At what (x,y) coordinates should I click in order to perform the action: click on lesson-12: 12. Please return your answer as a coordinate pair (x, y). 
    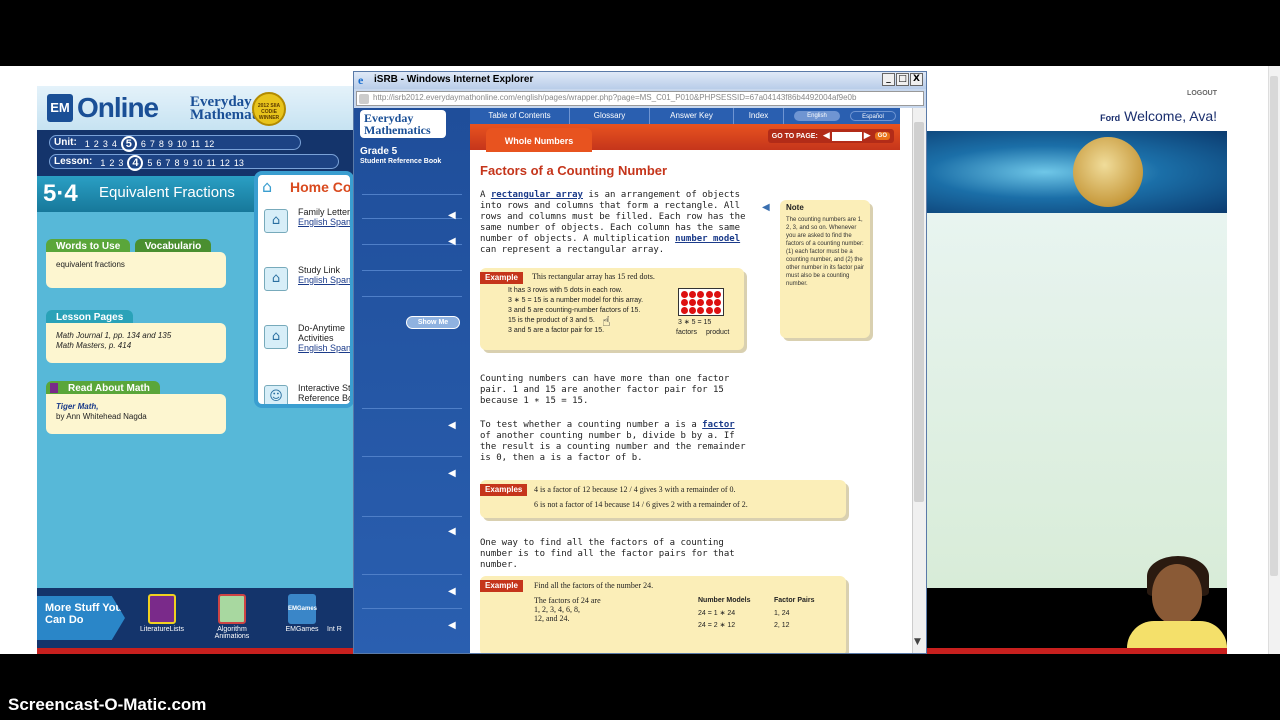
    Looking at the image, I should click on (225, 163).